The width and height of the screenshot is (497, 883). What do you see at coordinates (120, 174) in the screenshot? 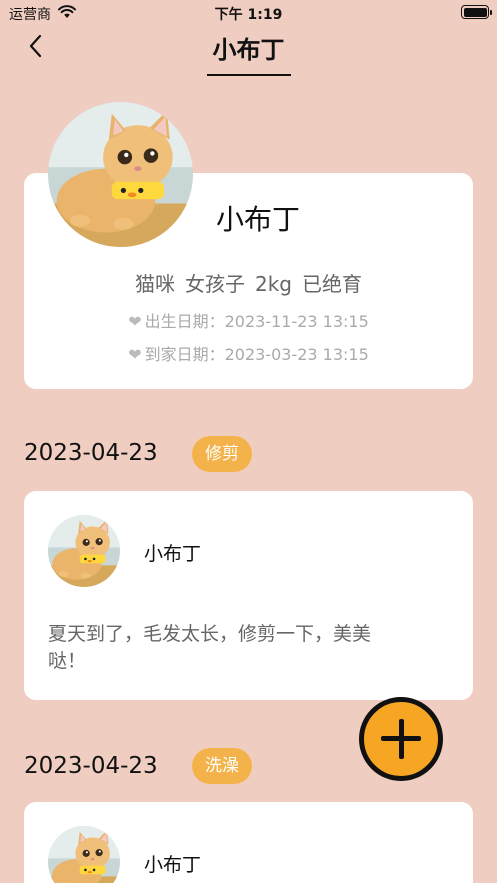
I see `pet-avatar` at bounding box center [120, 174].